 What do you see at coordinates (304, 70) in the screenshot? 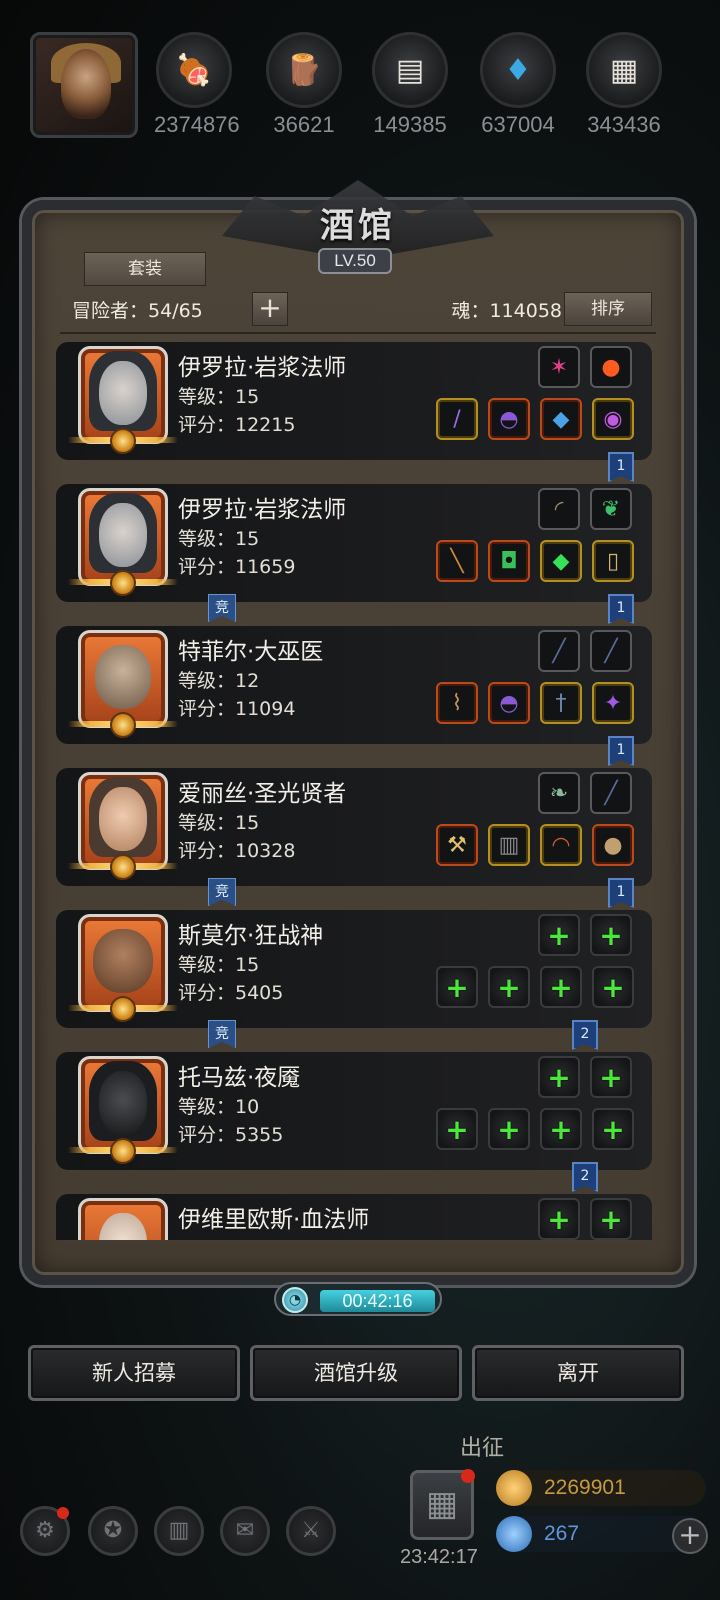
I see `wood-icon: 🪵` at bounding box center [304, 70].